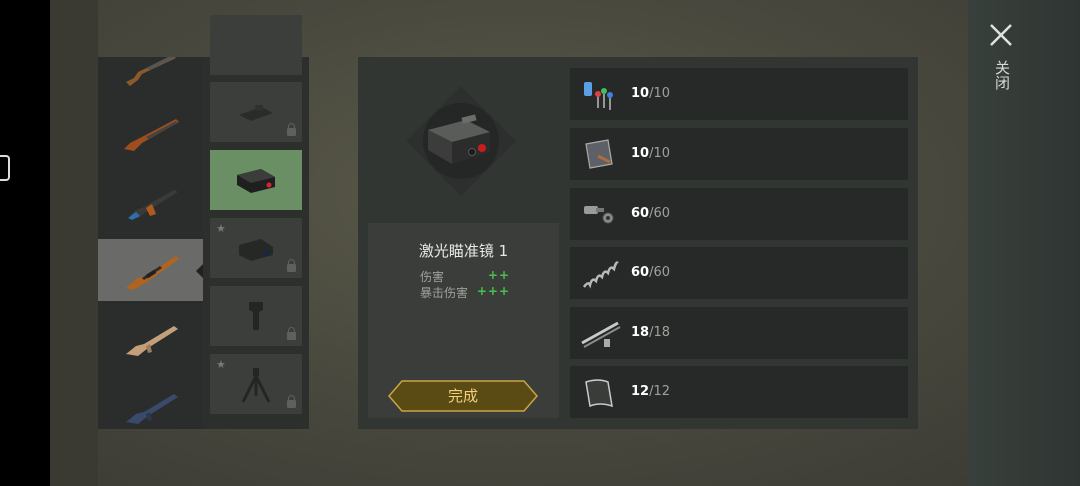 This screenshot has width=1080, height=486. I want to click on attachment-slot-active, so click(256, 180).